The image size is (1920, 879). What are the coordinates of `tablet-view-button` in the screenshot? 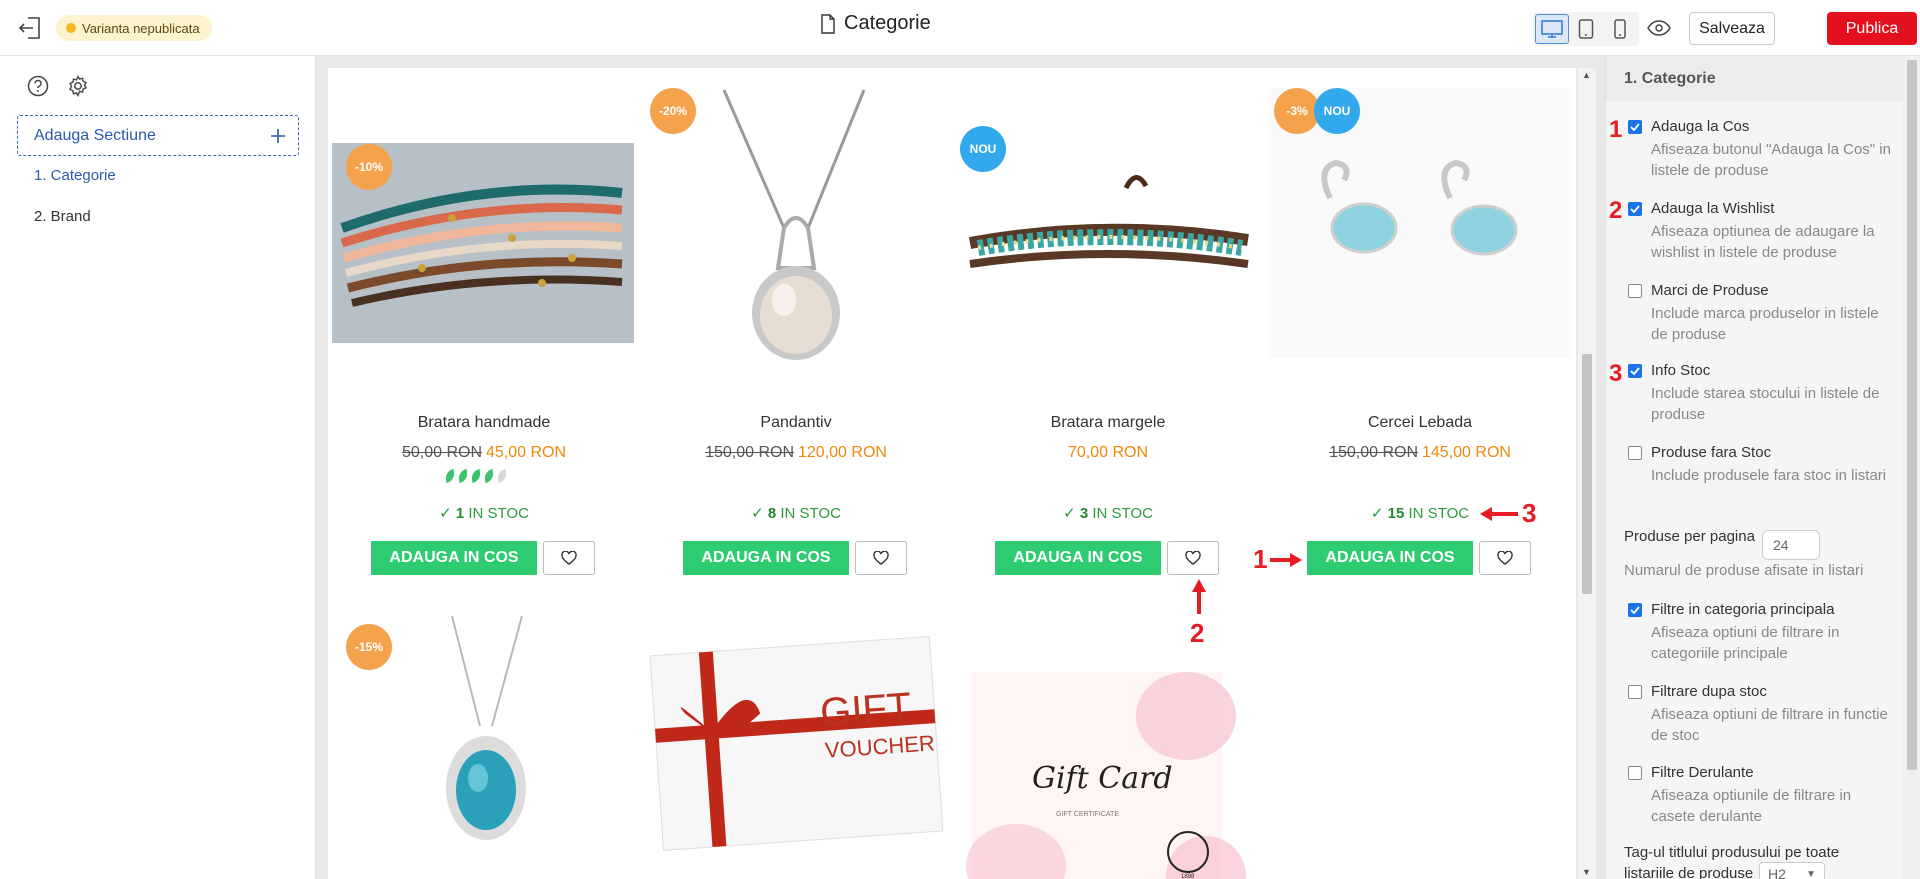 It's located at (1586, 29).